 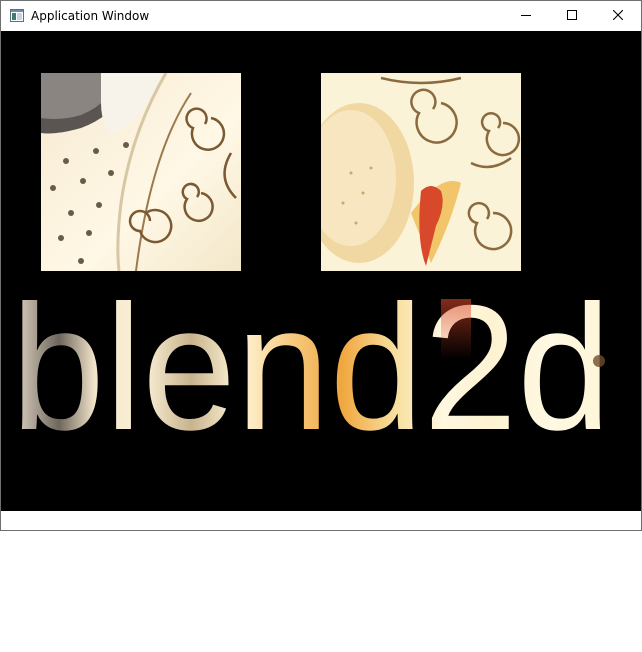 What do you see at coordinates (141, 172) in the screenshot?
I see `left-texture-tile` at bounding box center [141, 172].